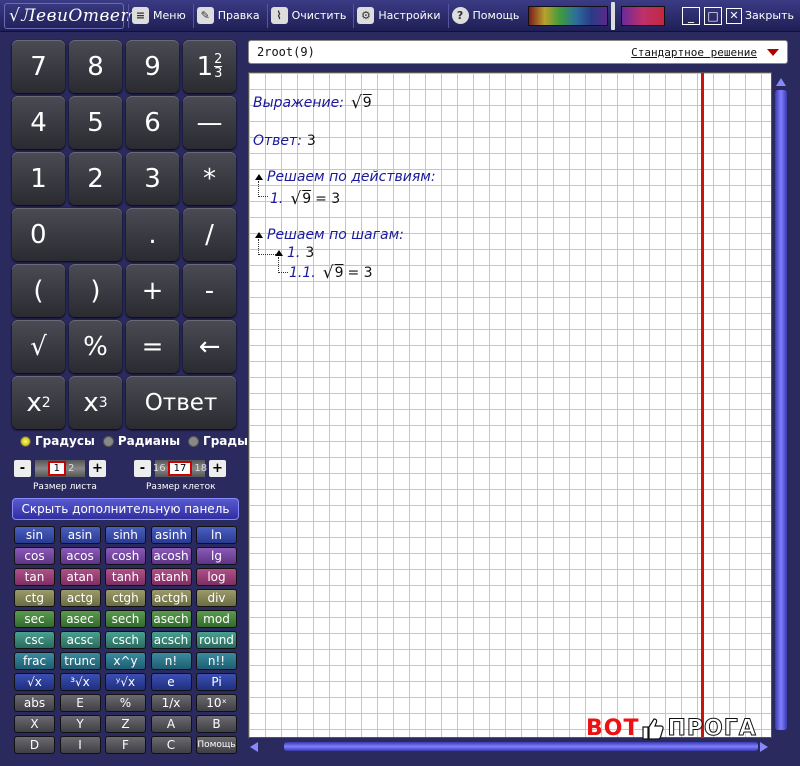 This screenshot has width=800, height=766. What do you see at coordinates (171, 535) in the screenshot?
I see `function-key-3: asinh` at bounding box center [171, 535].